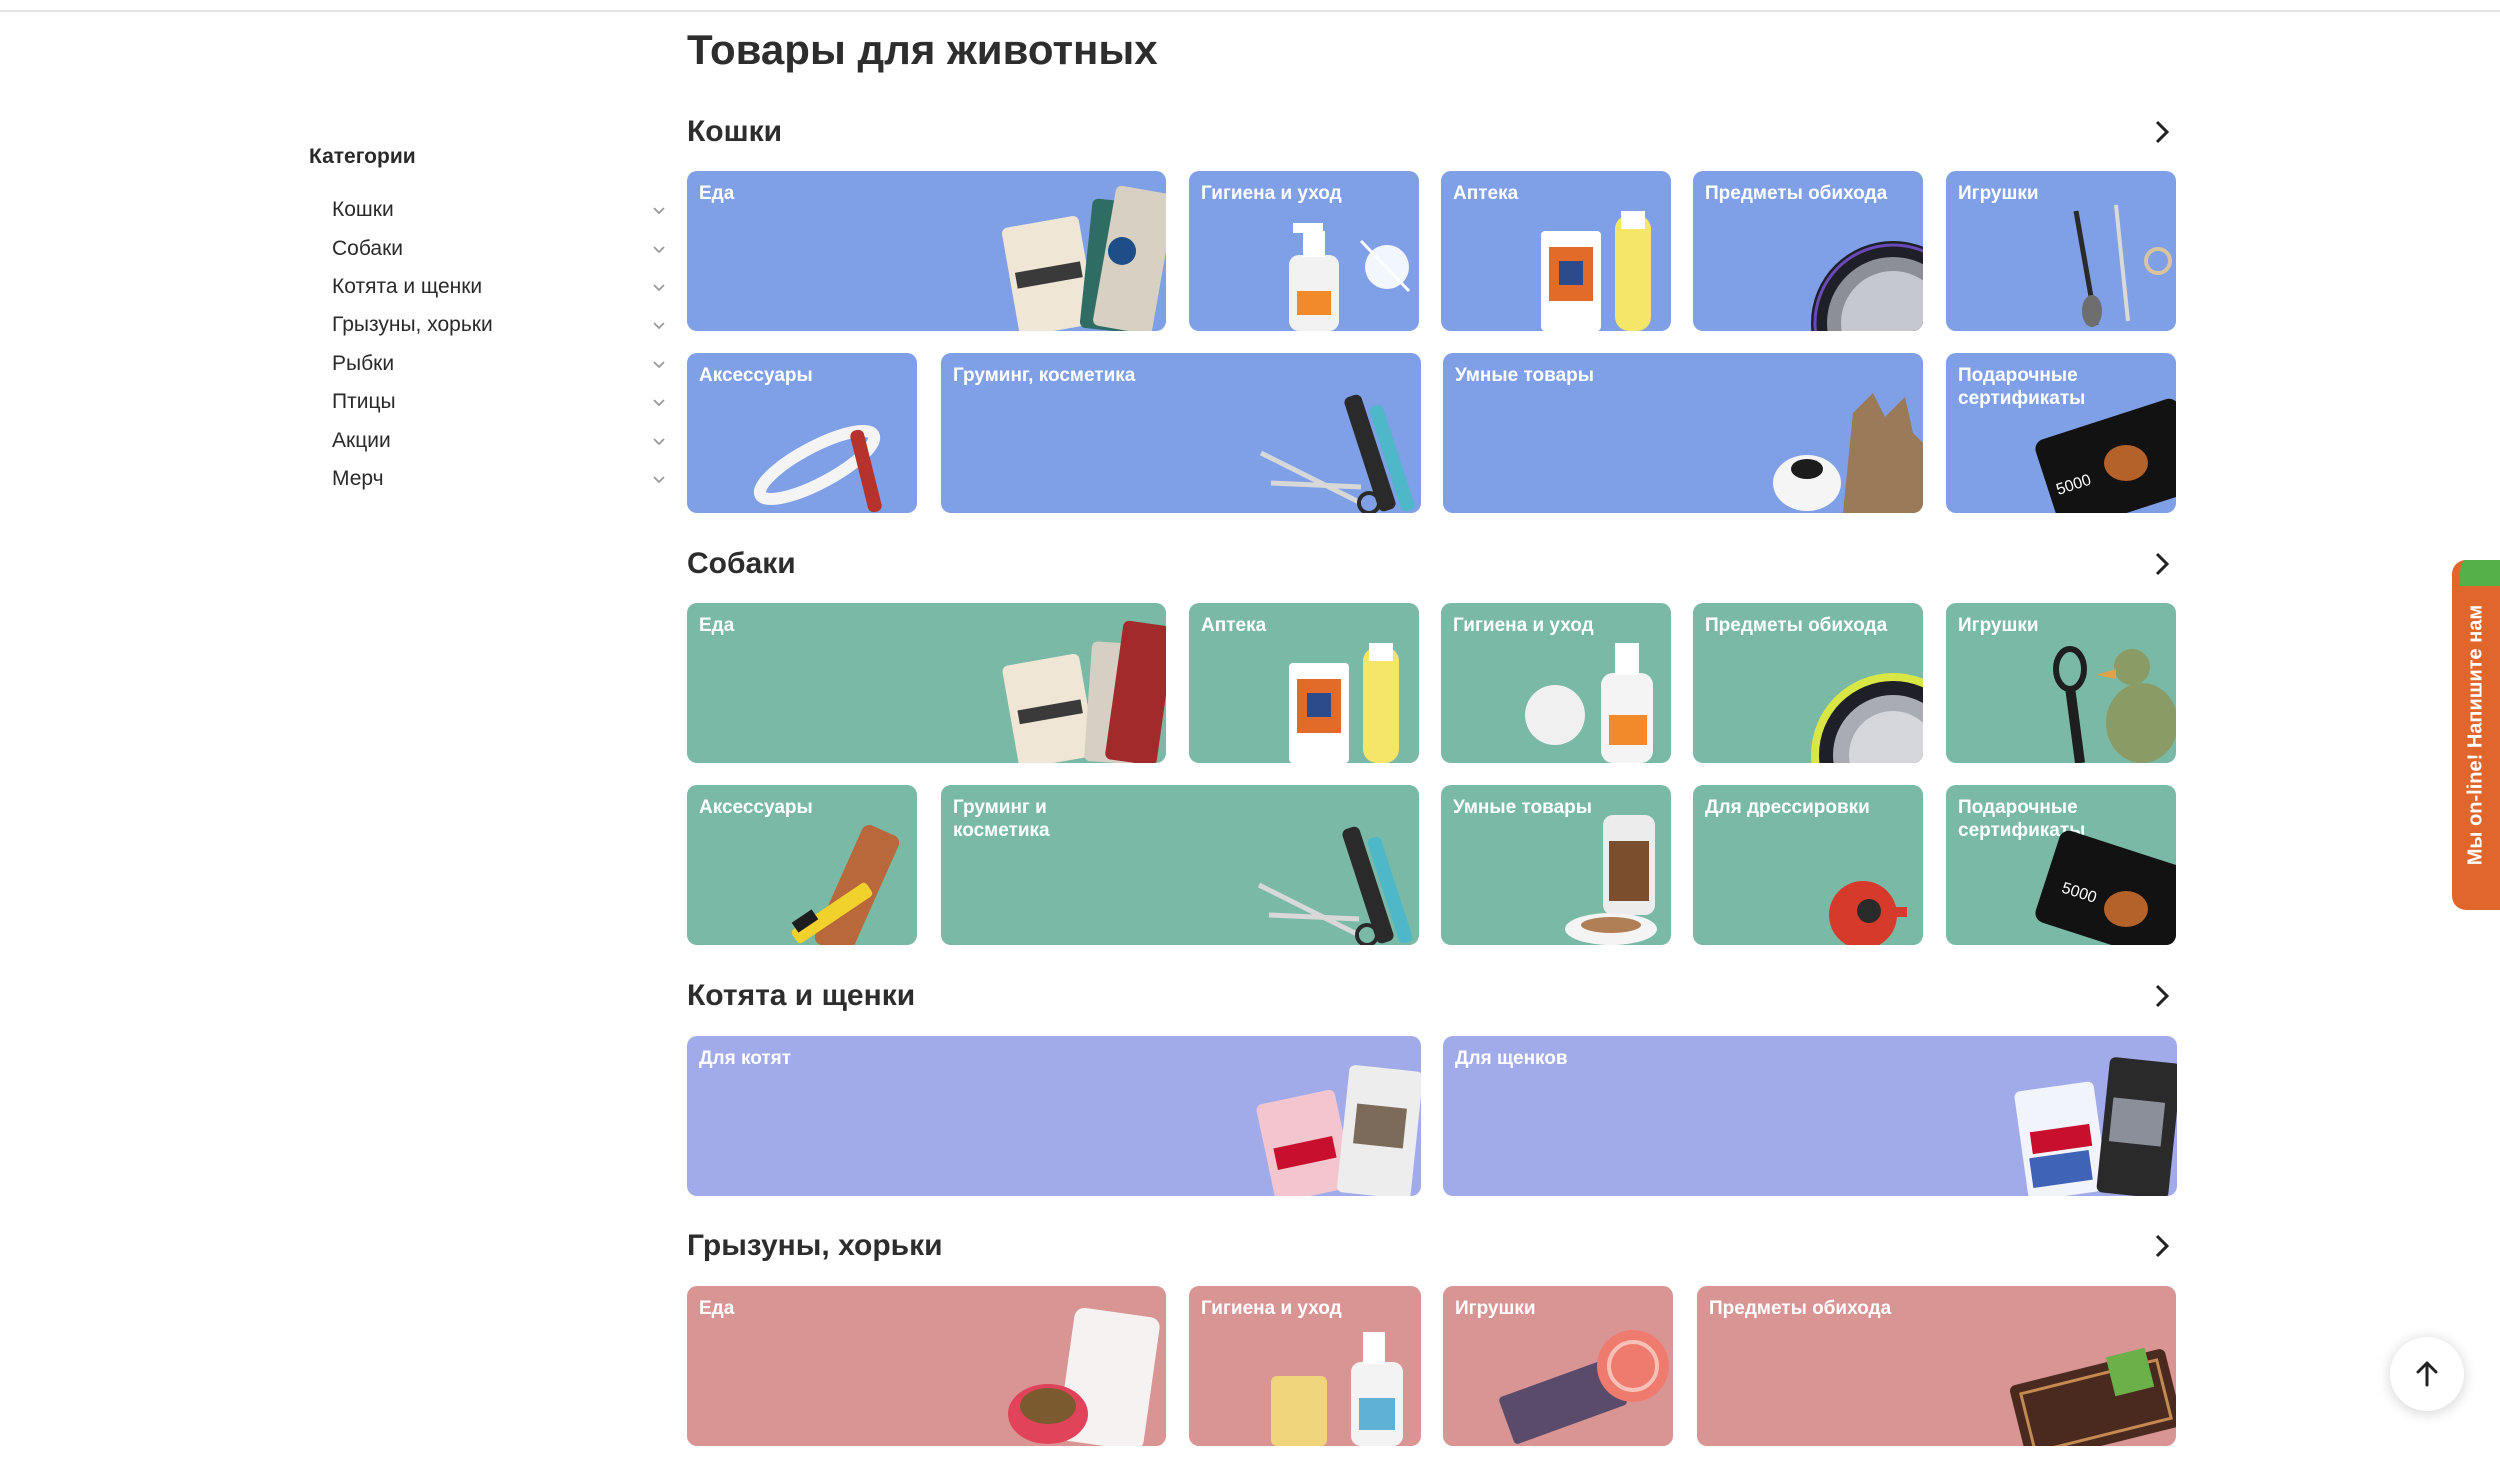 The height and width of the screenshot is (1458, 2500). I want to click on tile-label: Для дрессировки, so click(1787, 807).